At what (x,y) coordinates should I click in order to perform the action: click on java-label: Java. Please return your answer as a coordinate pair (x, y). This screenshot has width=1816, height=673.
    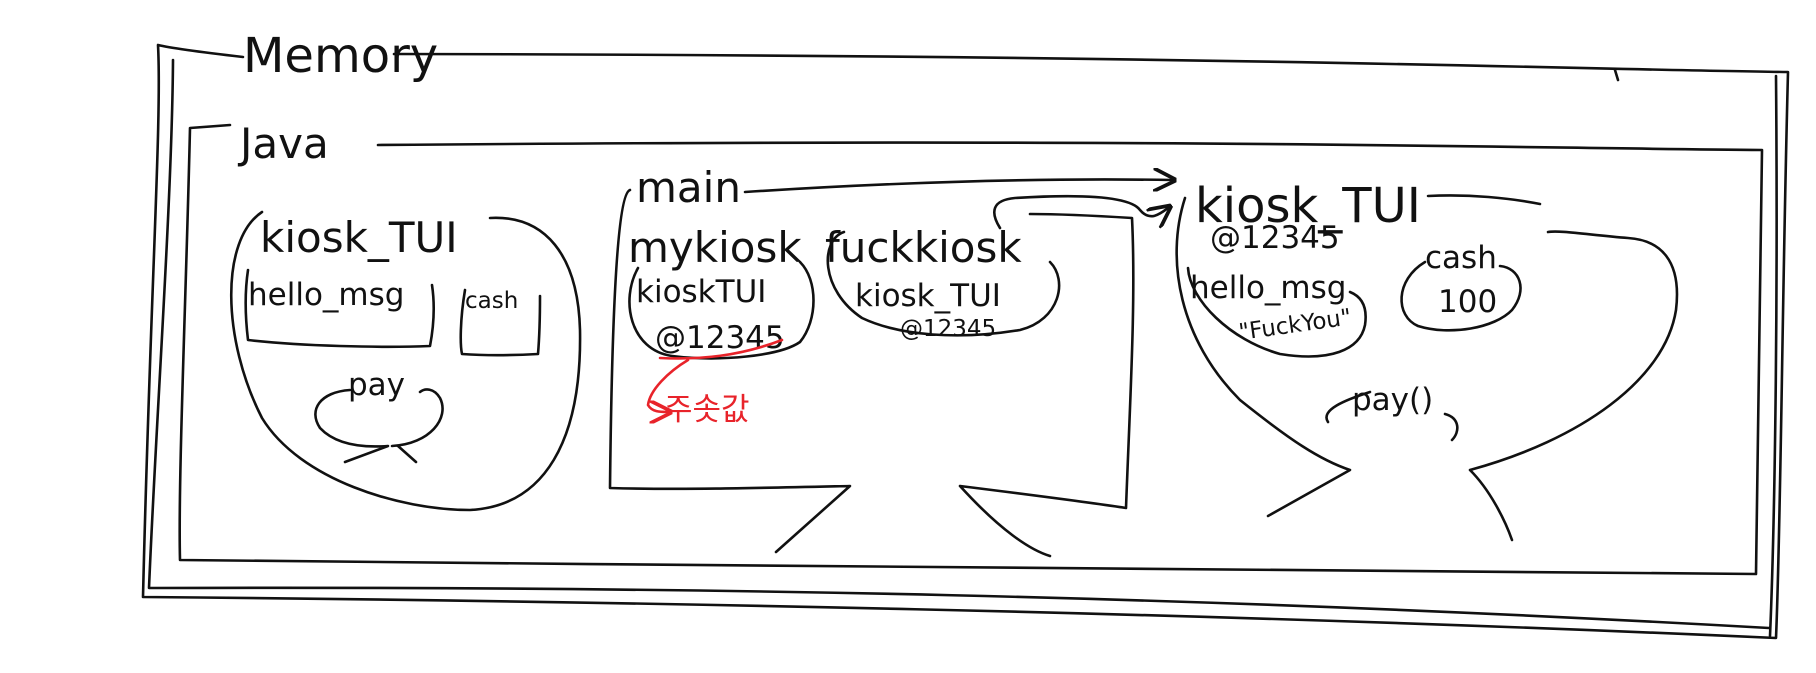
    Looking at the image, I should click on (283, 143).